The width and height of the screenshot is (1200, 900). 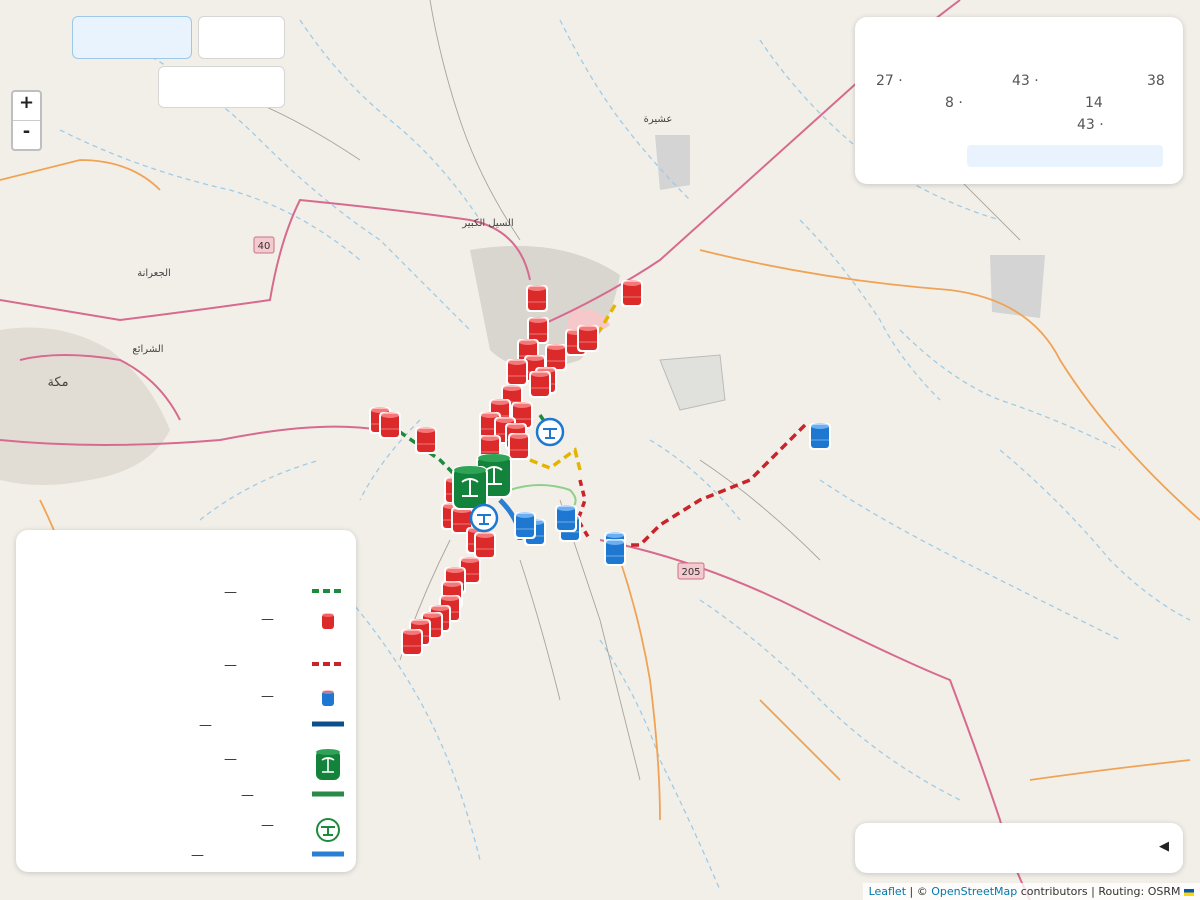 I want to click on place-label: عشيرة, so click(x=658, y=119).